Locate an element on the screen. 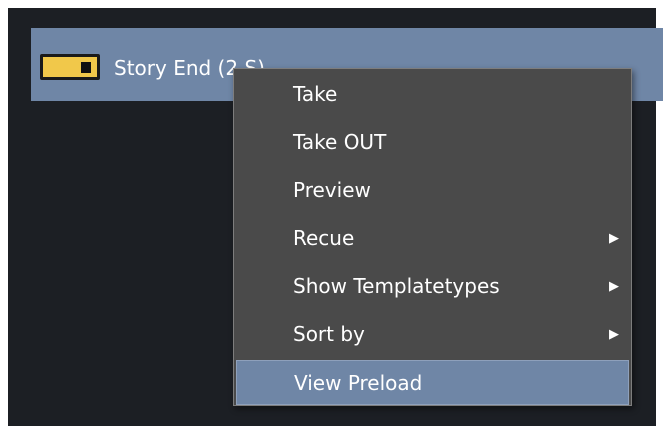 The width and height of the screenshot is (663, 437). menu-item-preview: Preview is located at coordinates (432, 190).